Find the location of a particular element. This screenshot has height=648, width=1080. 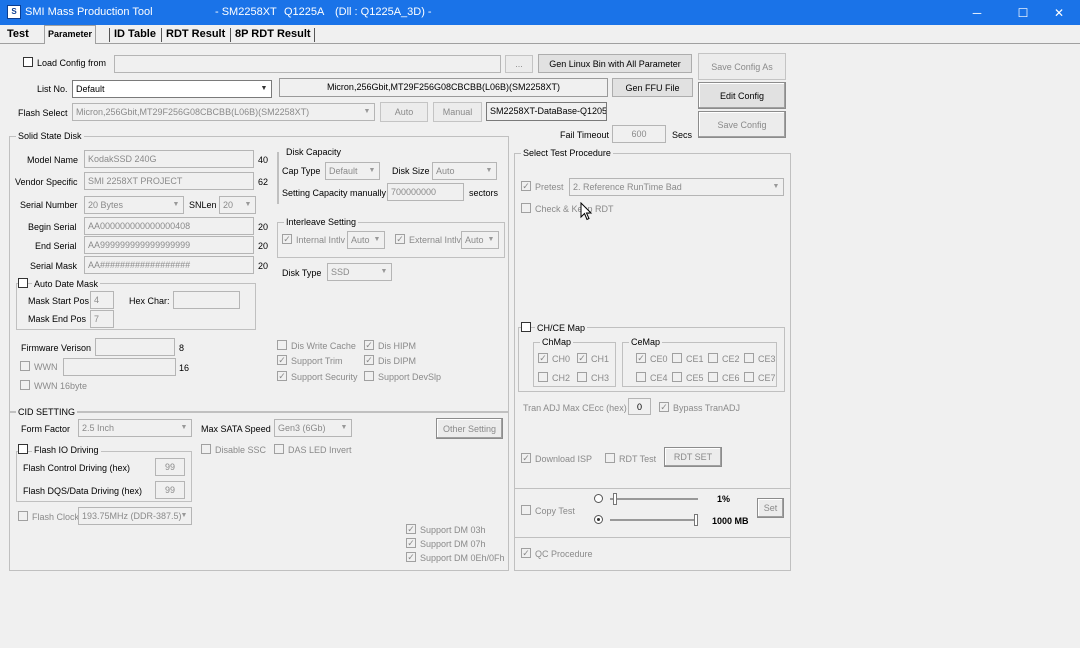

ce3-checkbox is located at coordinates (749, 358).